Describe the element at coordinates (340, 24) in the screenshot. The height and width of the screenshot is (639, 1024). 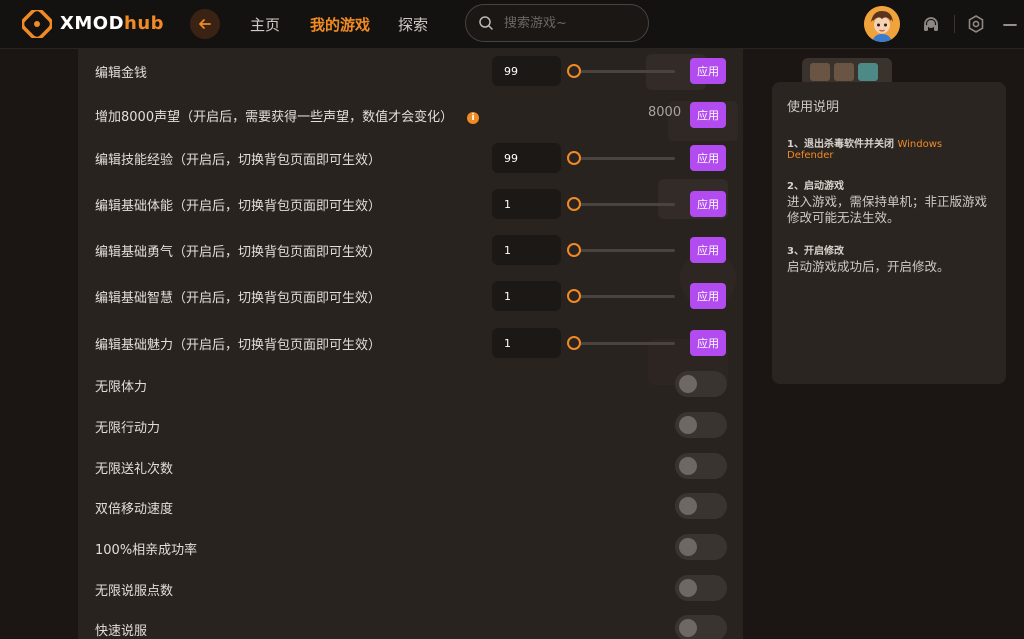
I see `nav-my-games: 我的游戏` at that location.